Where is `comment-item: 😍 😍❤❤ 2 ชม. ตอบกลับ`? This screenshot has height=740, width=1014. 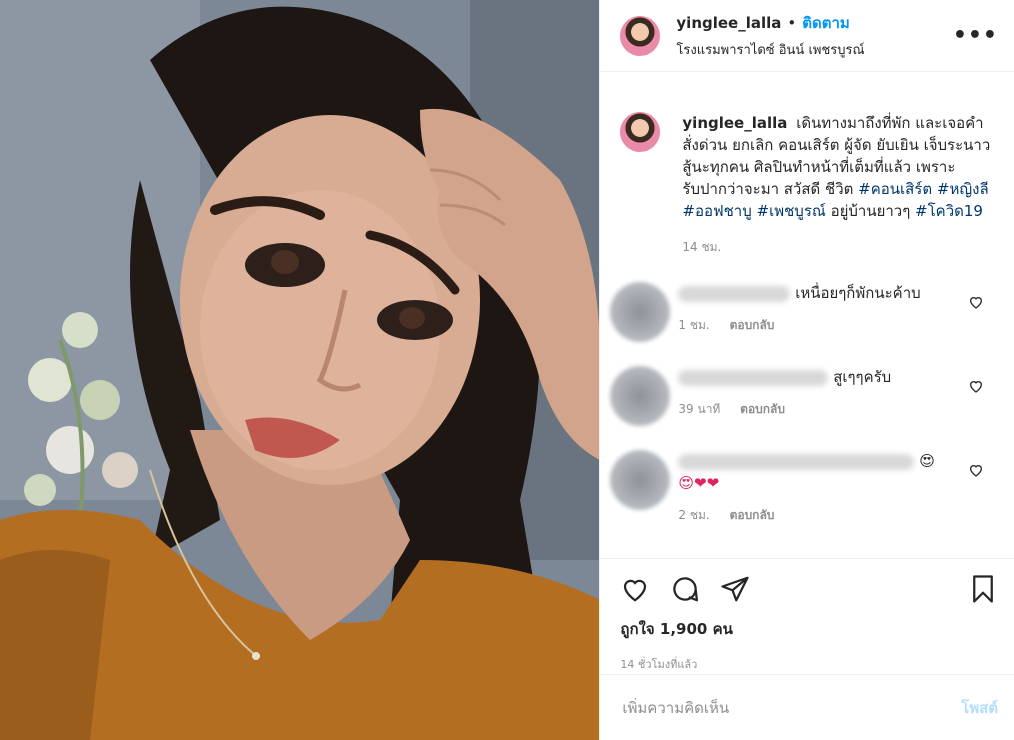
comment-item: 😍 😍❤❤ 2 ชม. ตอบกลับ is located at coordinates (804, 488).